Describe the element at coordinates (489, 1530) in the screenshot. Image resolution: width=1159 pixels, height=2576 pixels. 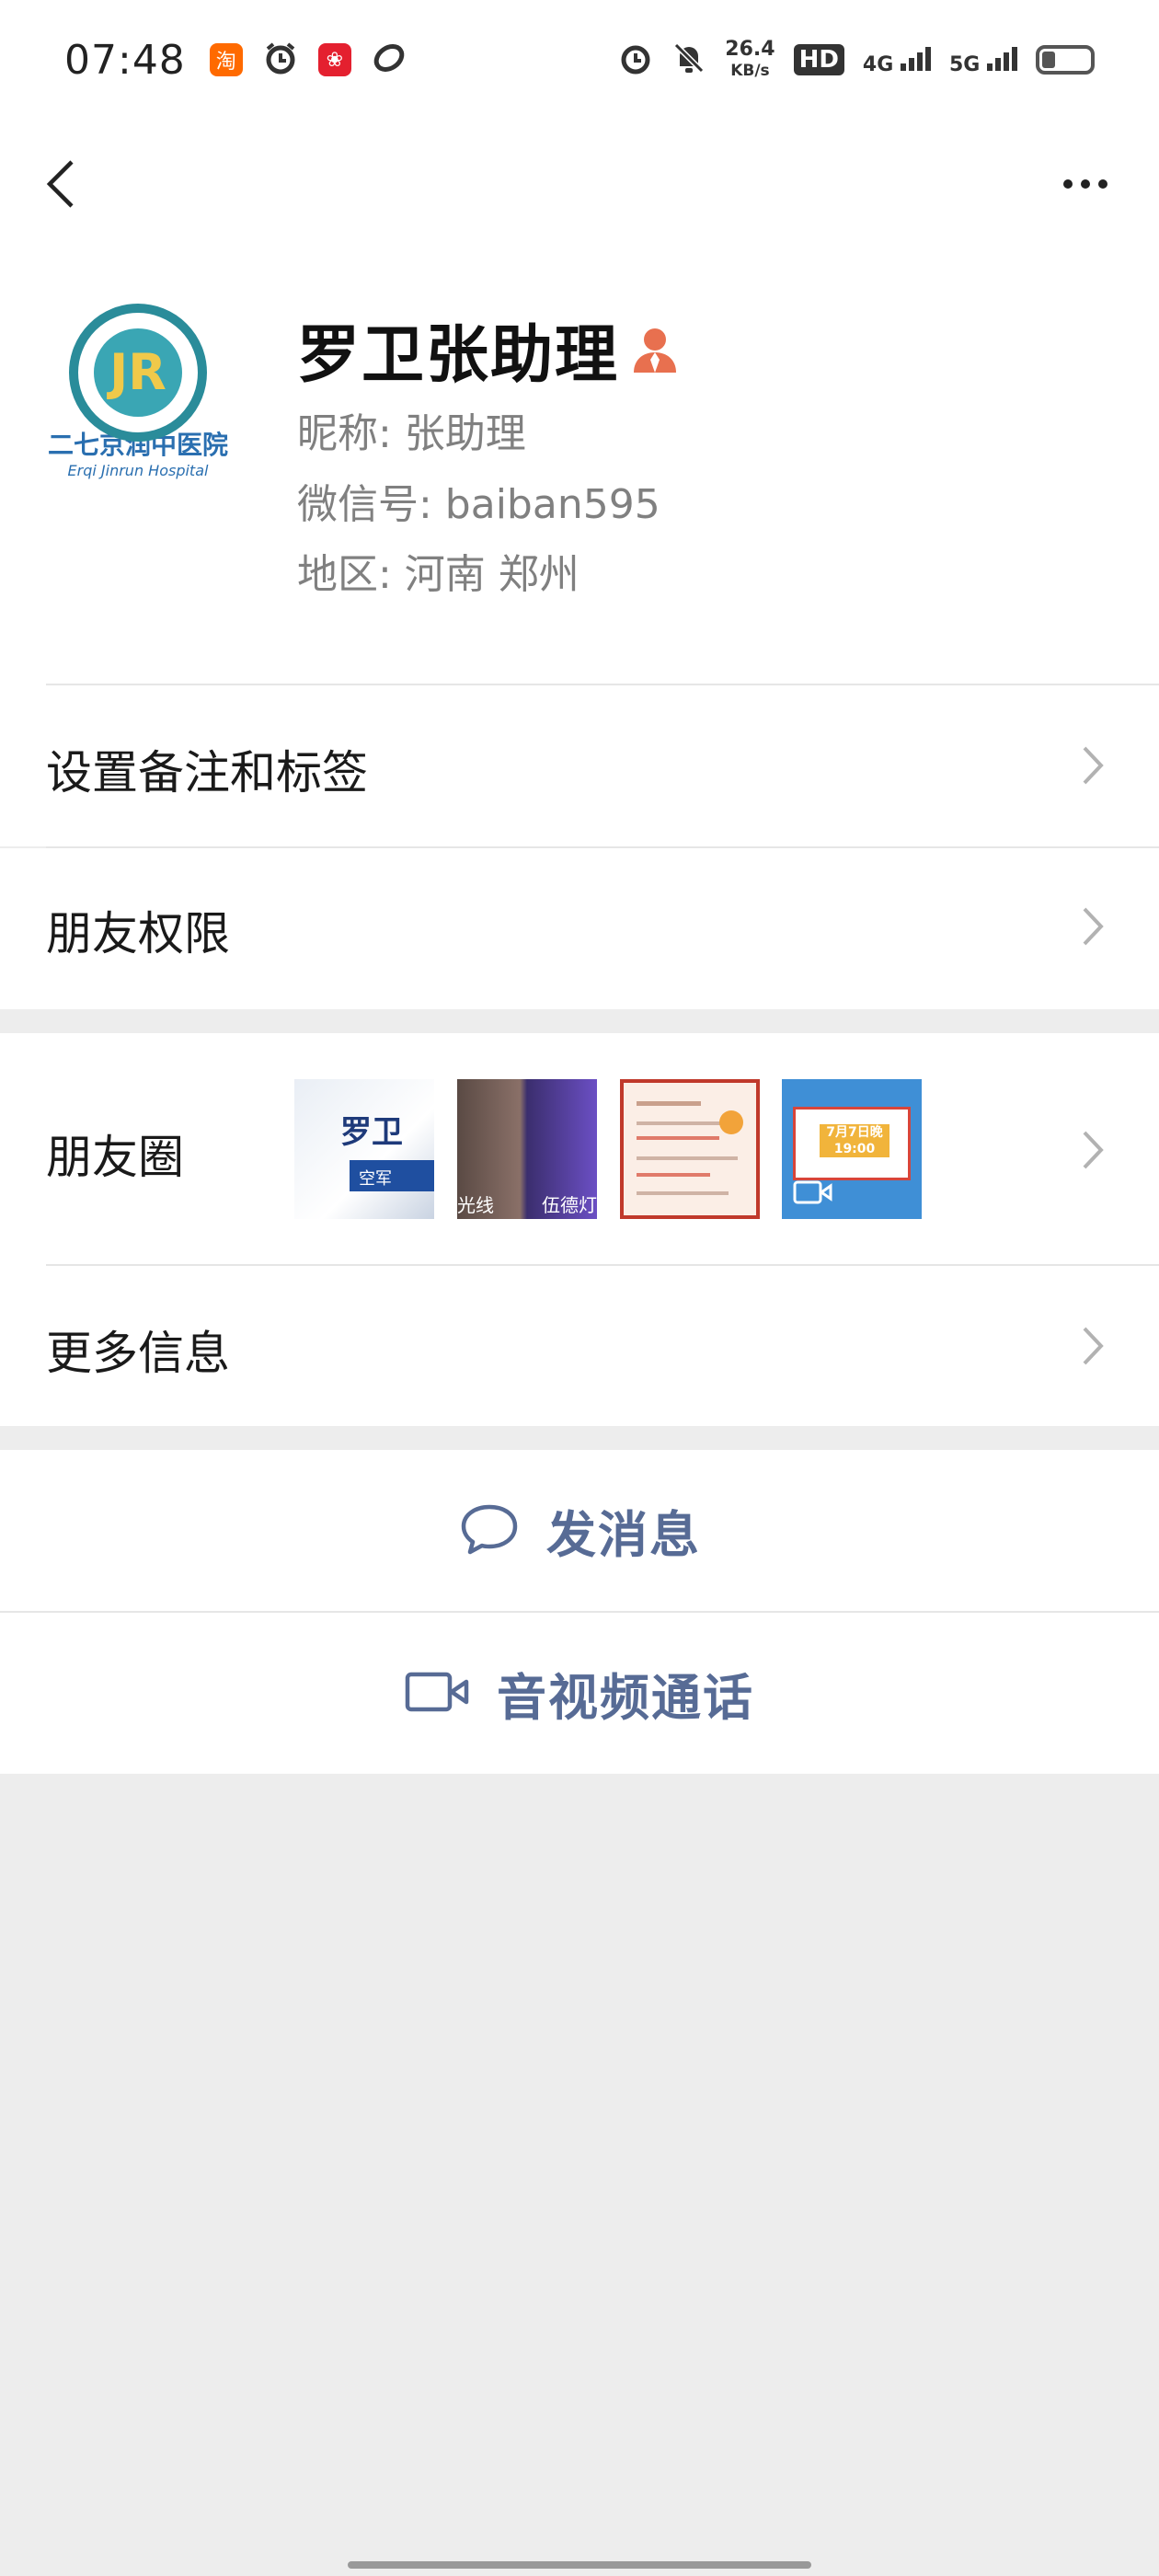
I see `chat-bubble-icon` at that location.